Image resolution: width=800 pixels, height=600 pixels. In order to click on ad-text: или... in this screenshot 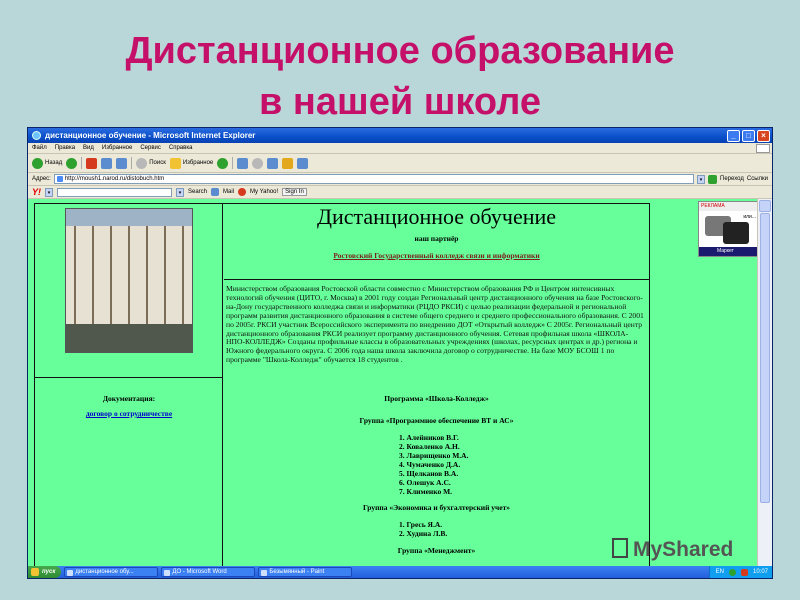, I will do `click(749, 217)`.